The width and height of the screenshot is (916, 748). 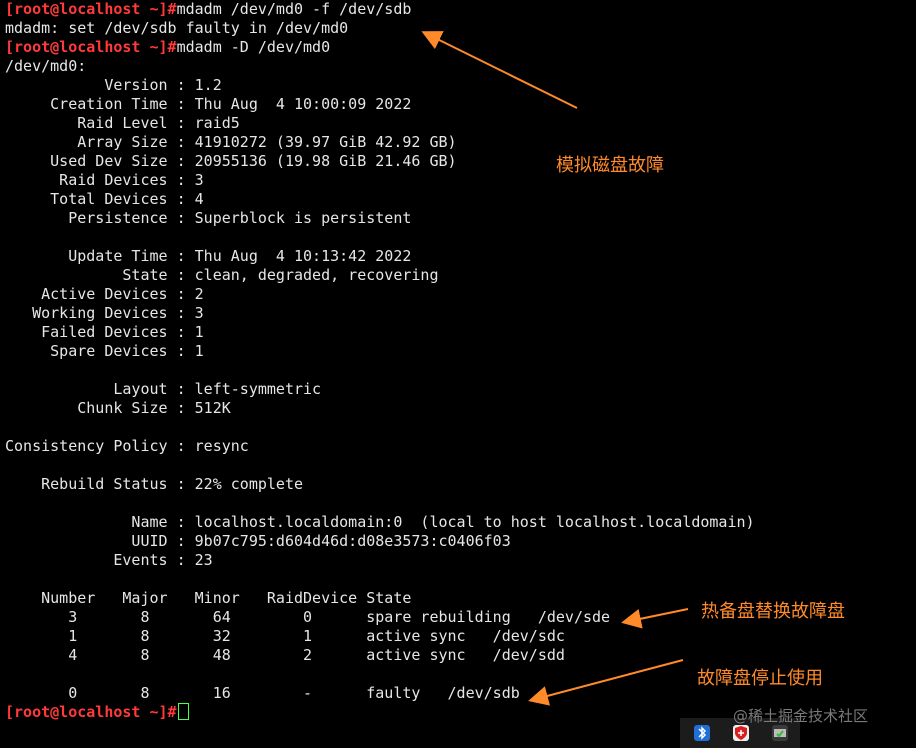 What do you see at coordinates (104, 351) in the screenshot?
I see `output-text: Spare Devices : 1` at bounding box center [104, 351].